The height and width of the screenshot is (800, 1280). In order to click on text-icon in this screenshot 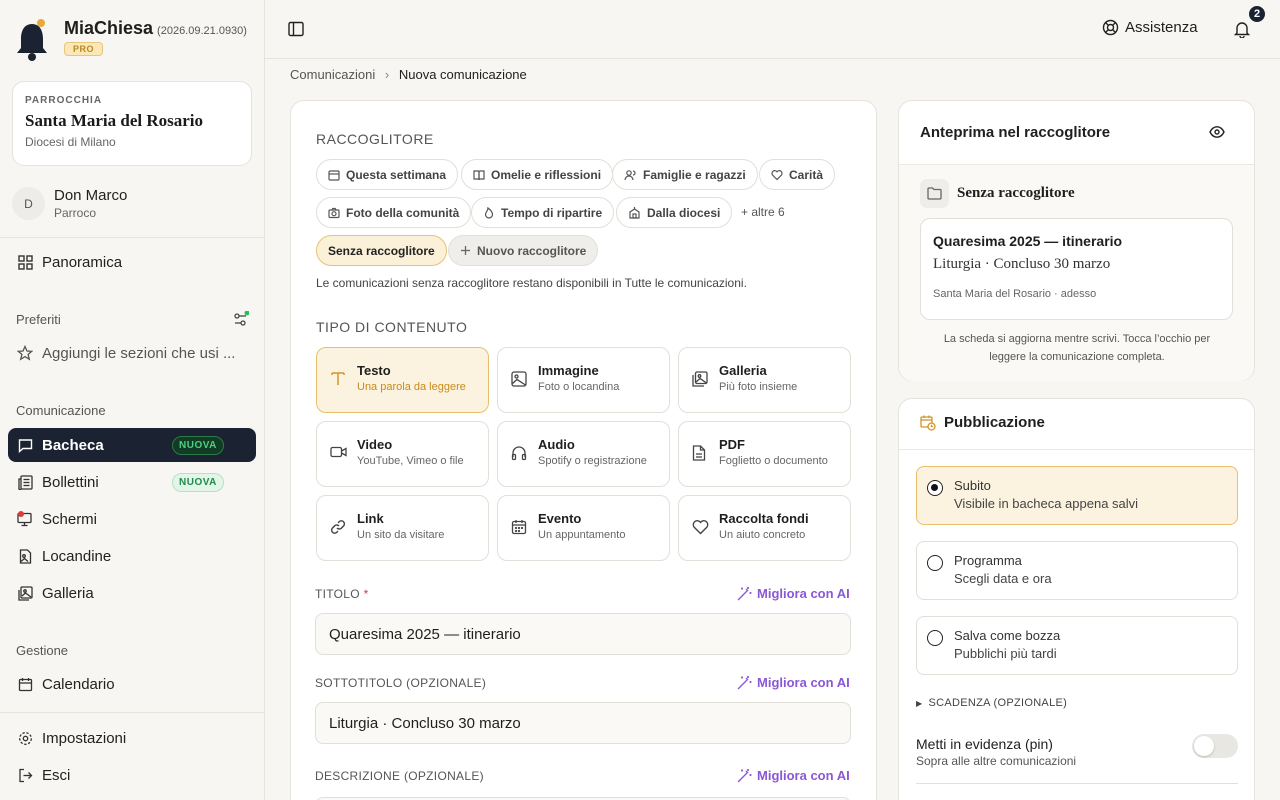, I will do `click(338, 380)`.